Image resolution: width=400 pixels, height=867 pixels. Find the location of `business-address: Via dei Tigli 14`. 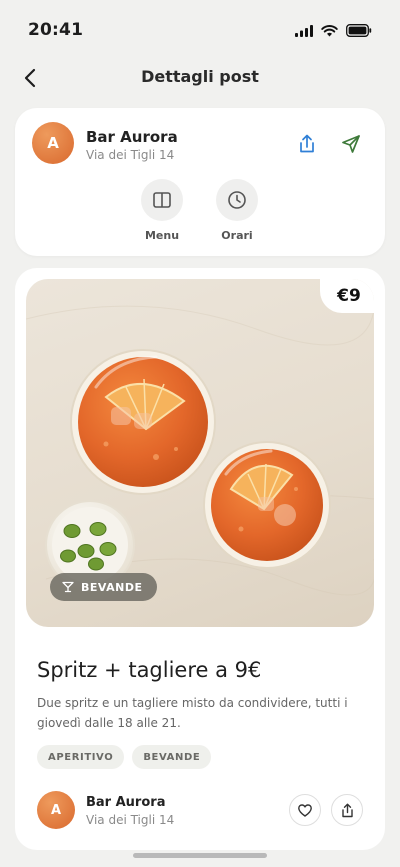

business-address: Via dei Tigli 14 is located at coordinates (130, 155).